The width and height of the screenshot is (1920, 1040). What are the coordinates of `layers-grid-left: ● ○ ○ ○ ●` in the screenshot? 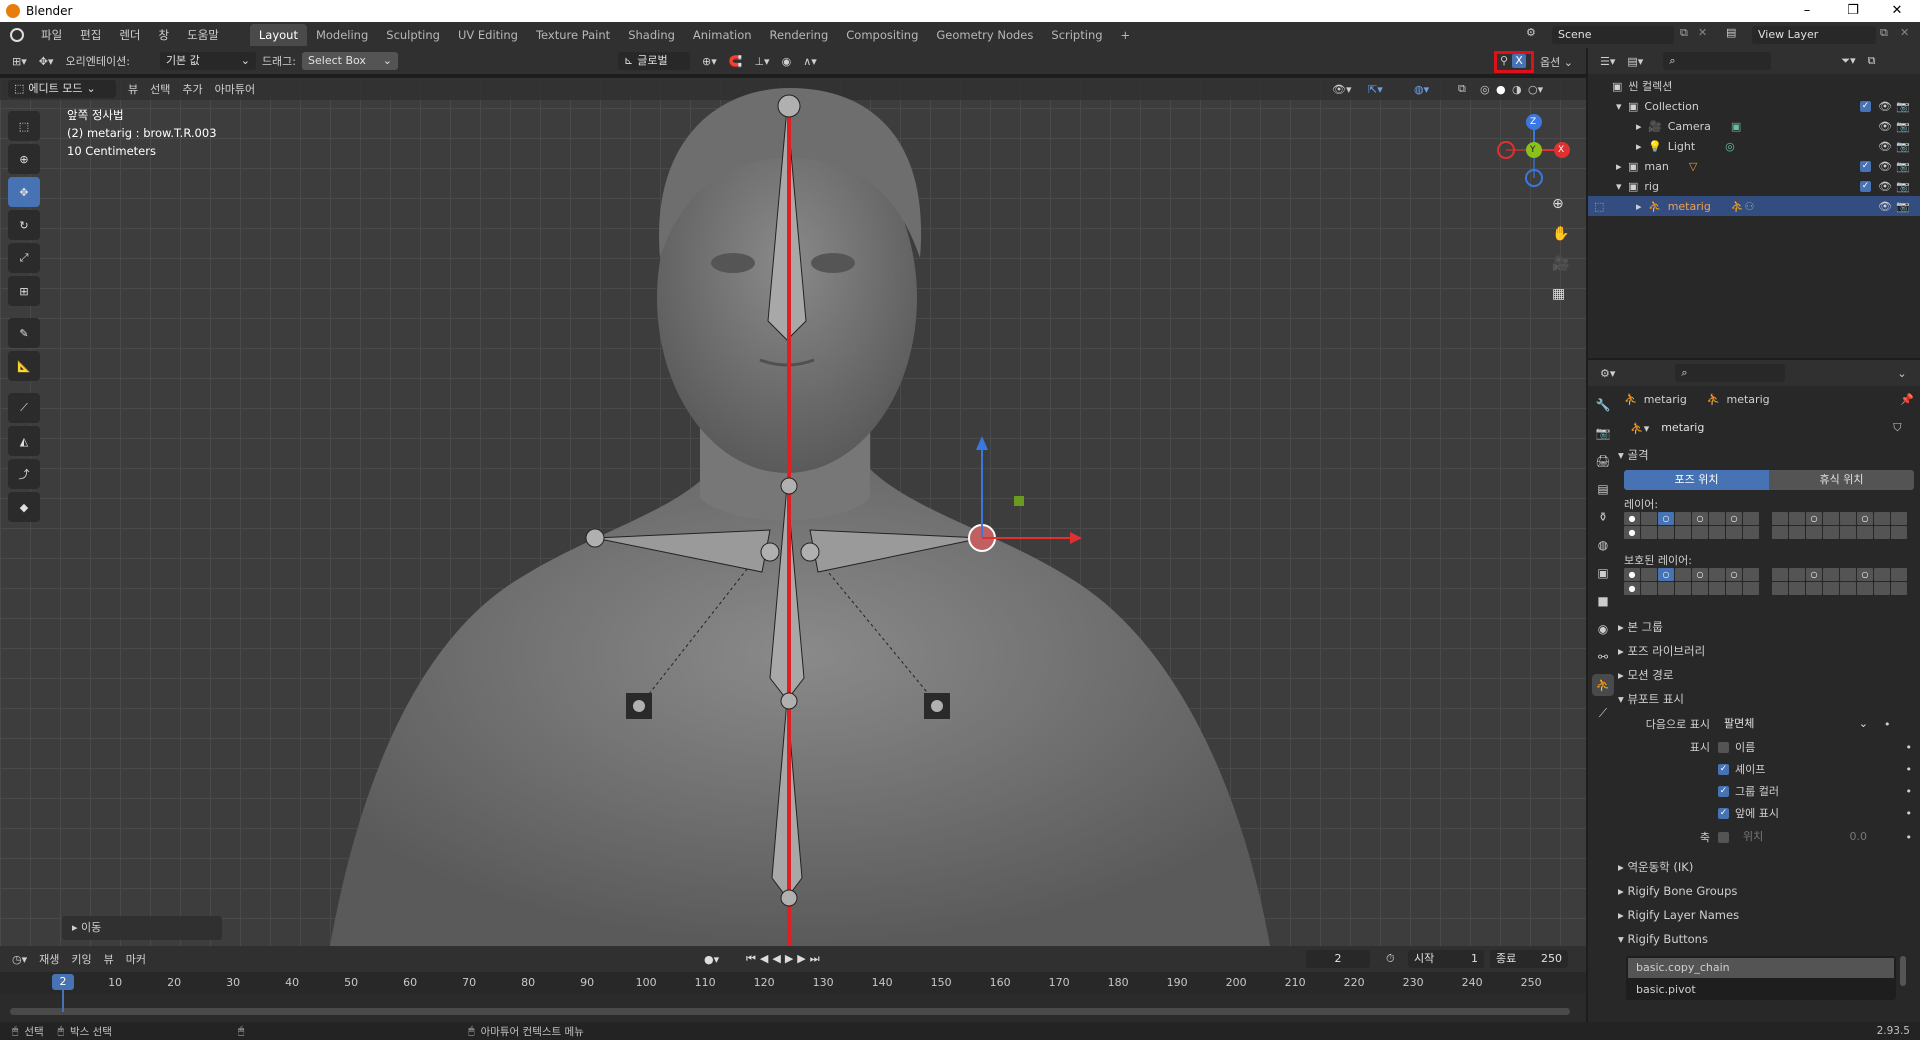 It's located at (1691, 525).